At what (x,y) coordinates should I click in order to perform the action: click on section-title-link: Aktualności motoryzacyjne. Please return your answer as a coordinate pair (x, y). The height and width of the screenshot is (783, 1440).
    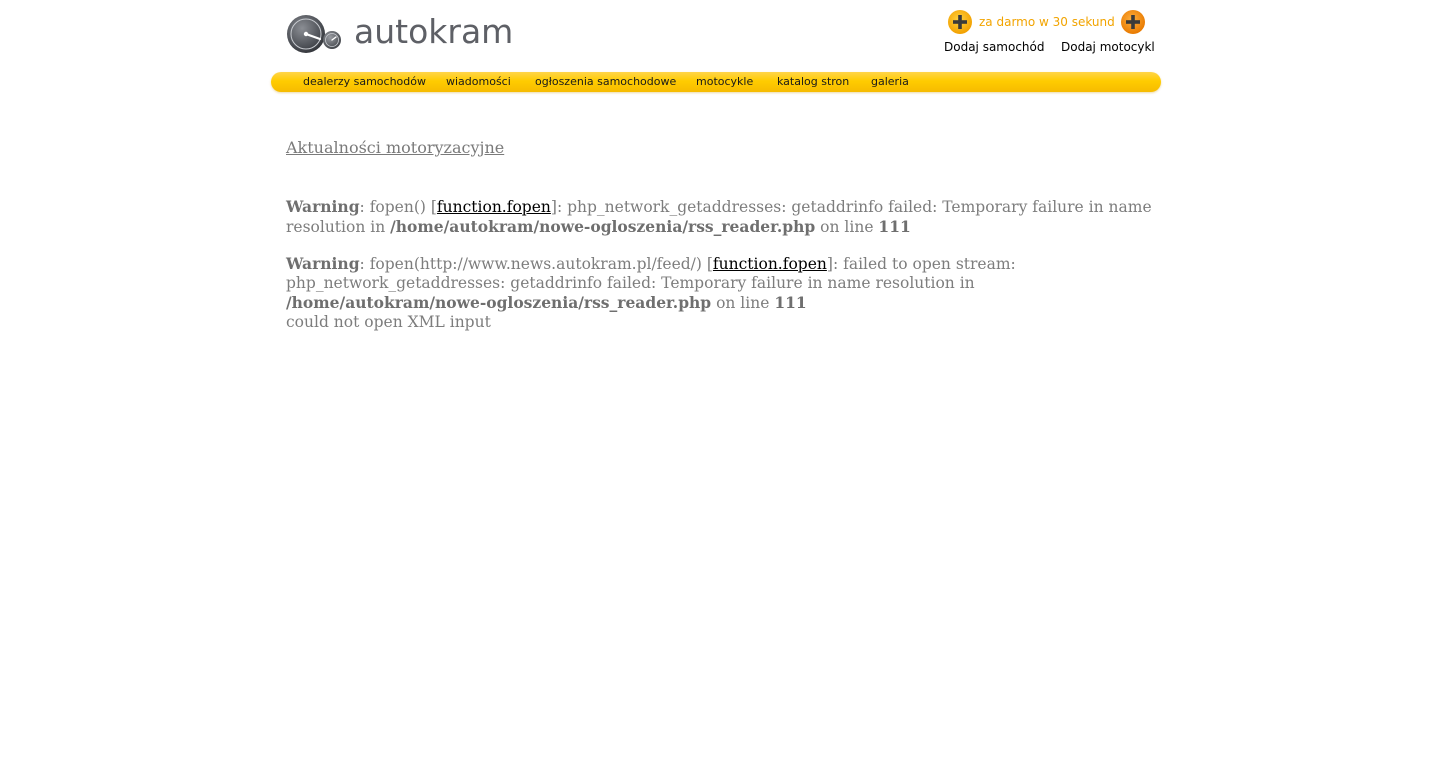
    Looking at the image, I should click on (395, 147).